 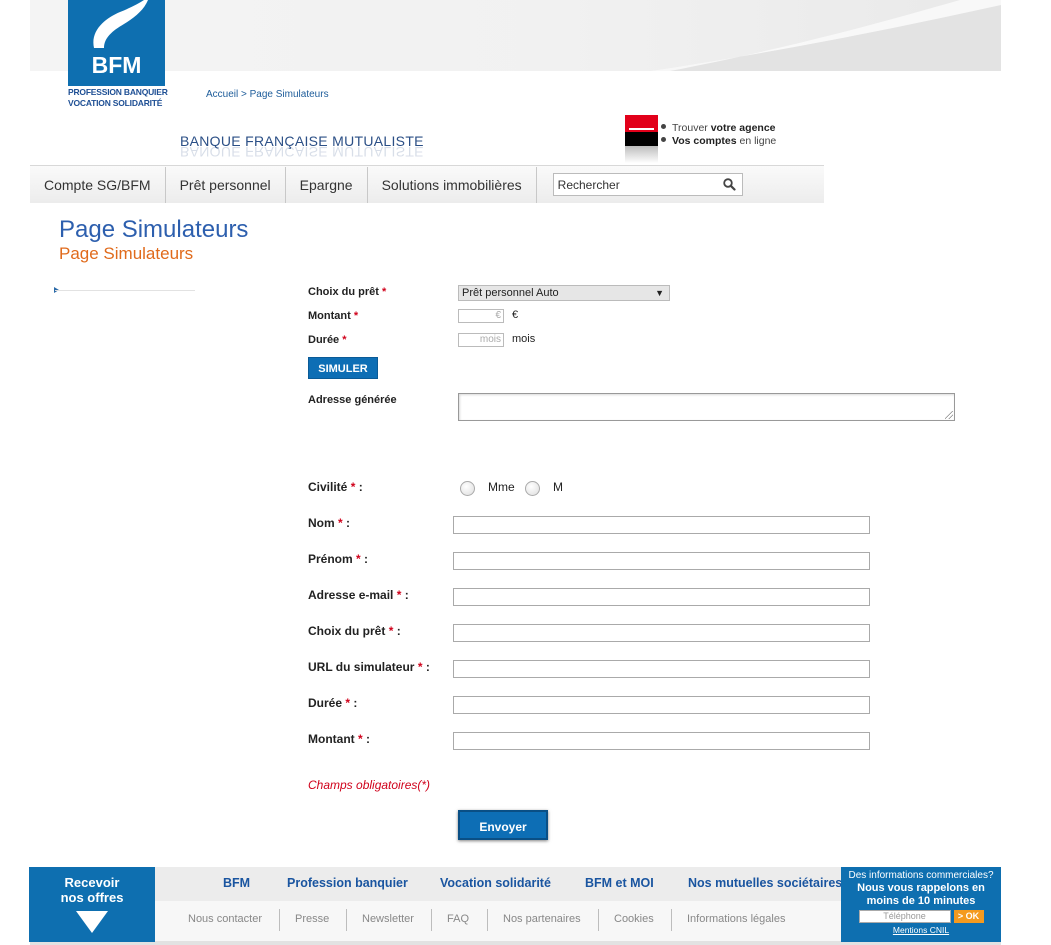 I want to click on simulate-button: SIMULER, so click(x=343, y=368).